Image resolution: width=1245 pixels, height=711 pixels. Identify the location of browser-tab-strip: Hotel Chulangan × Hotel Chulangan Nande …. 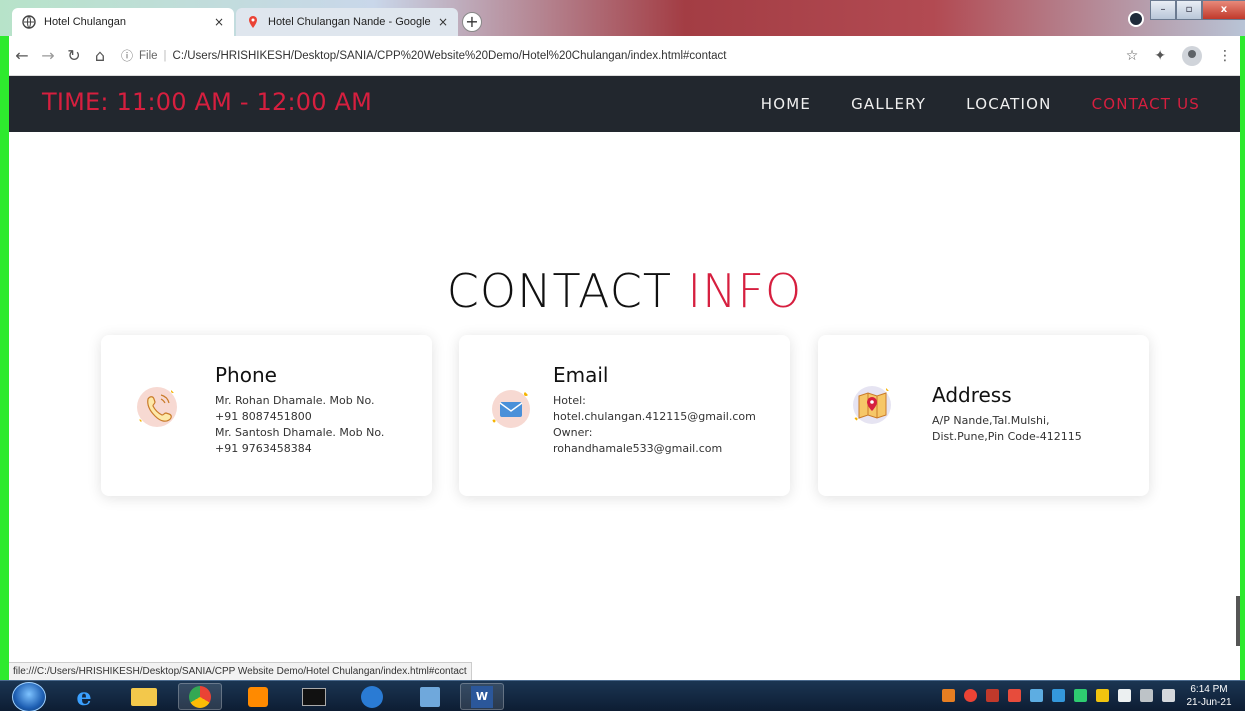
(622, 18).